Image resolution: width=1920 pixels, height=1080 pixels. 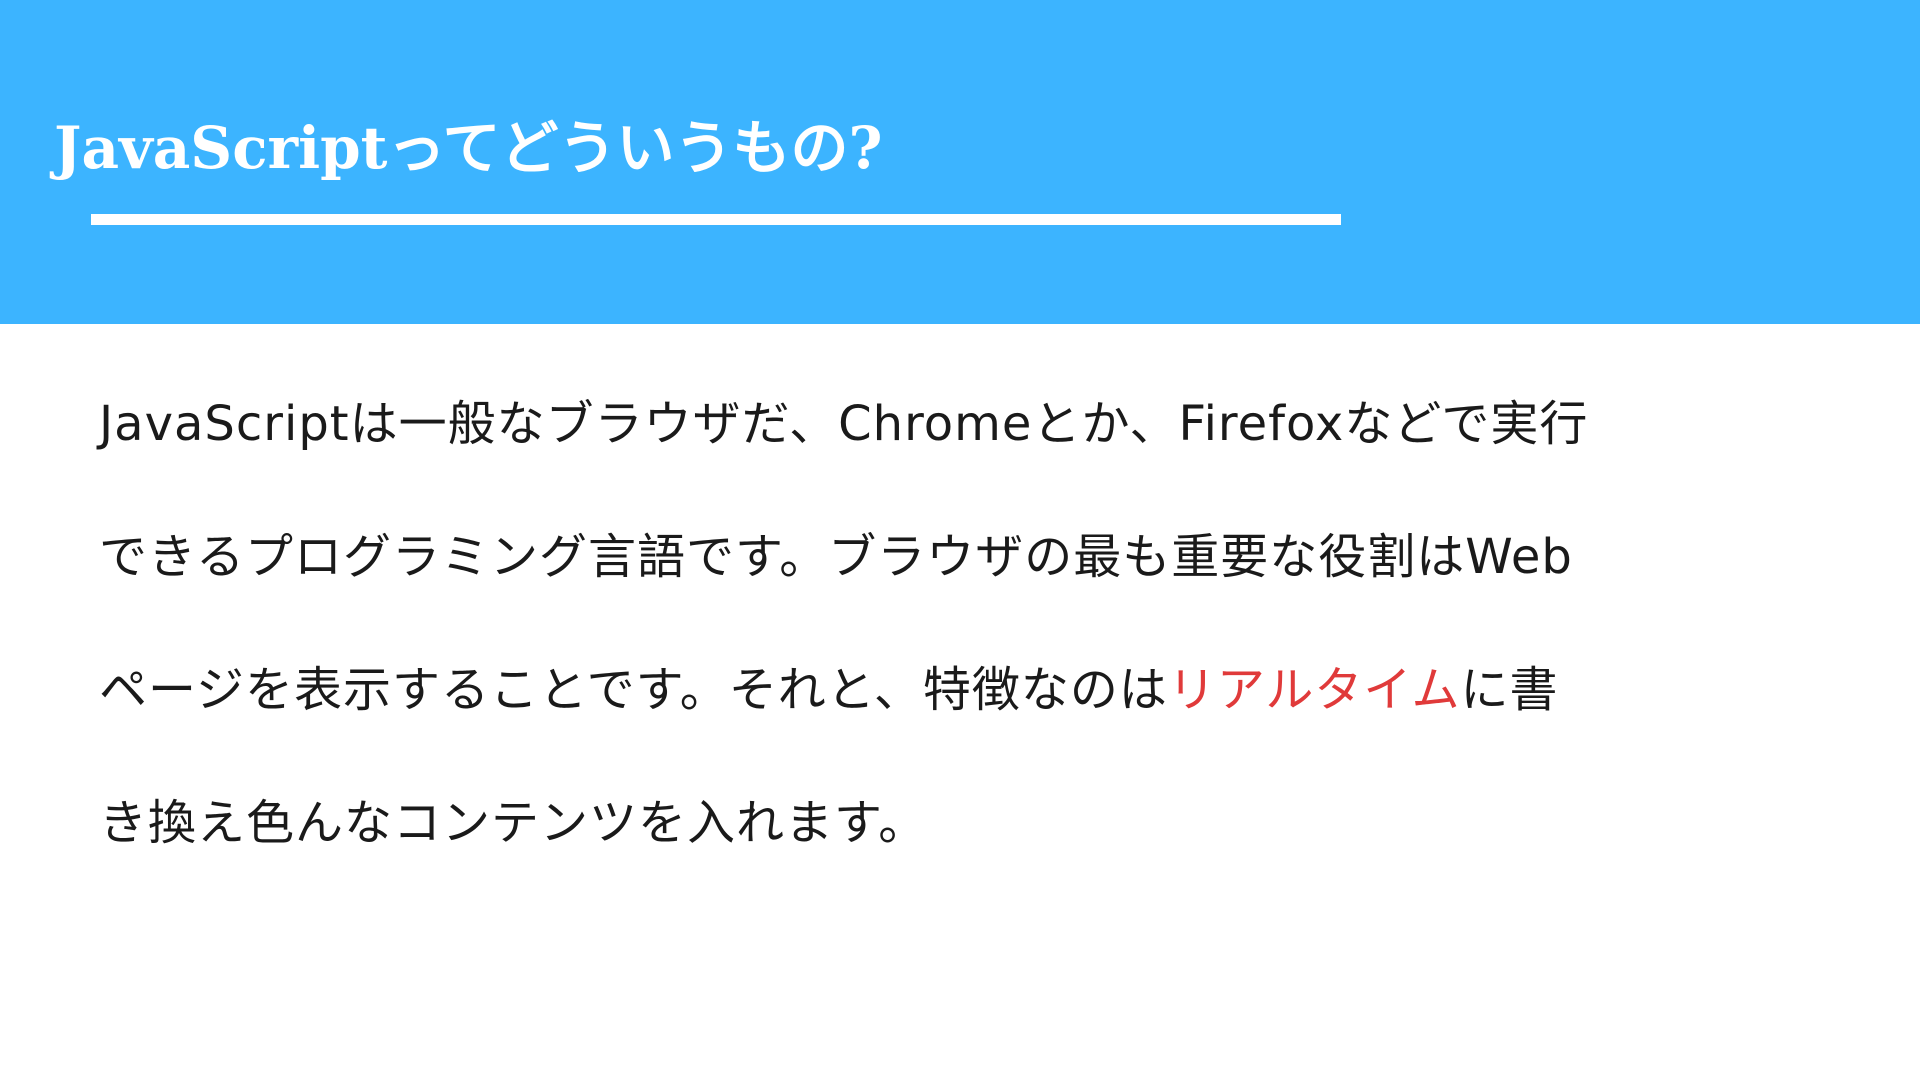 What do you see at coordinates (836, 557) in the screenshot?
I see `body-line-2: できるプログラミング言語です。ブラウザの最も重要な役割はWeb` at bounding box center [836, 557].